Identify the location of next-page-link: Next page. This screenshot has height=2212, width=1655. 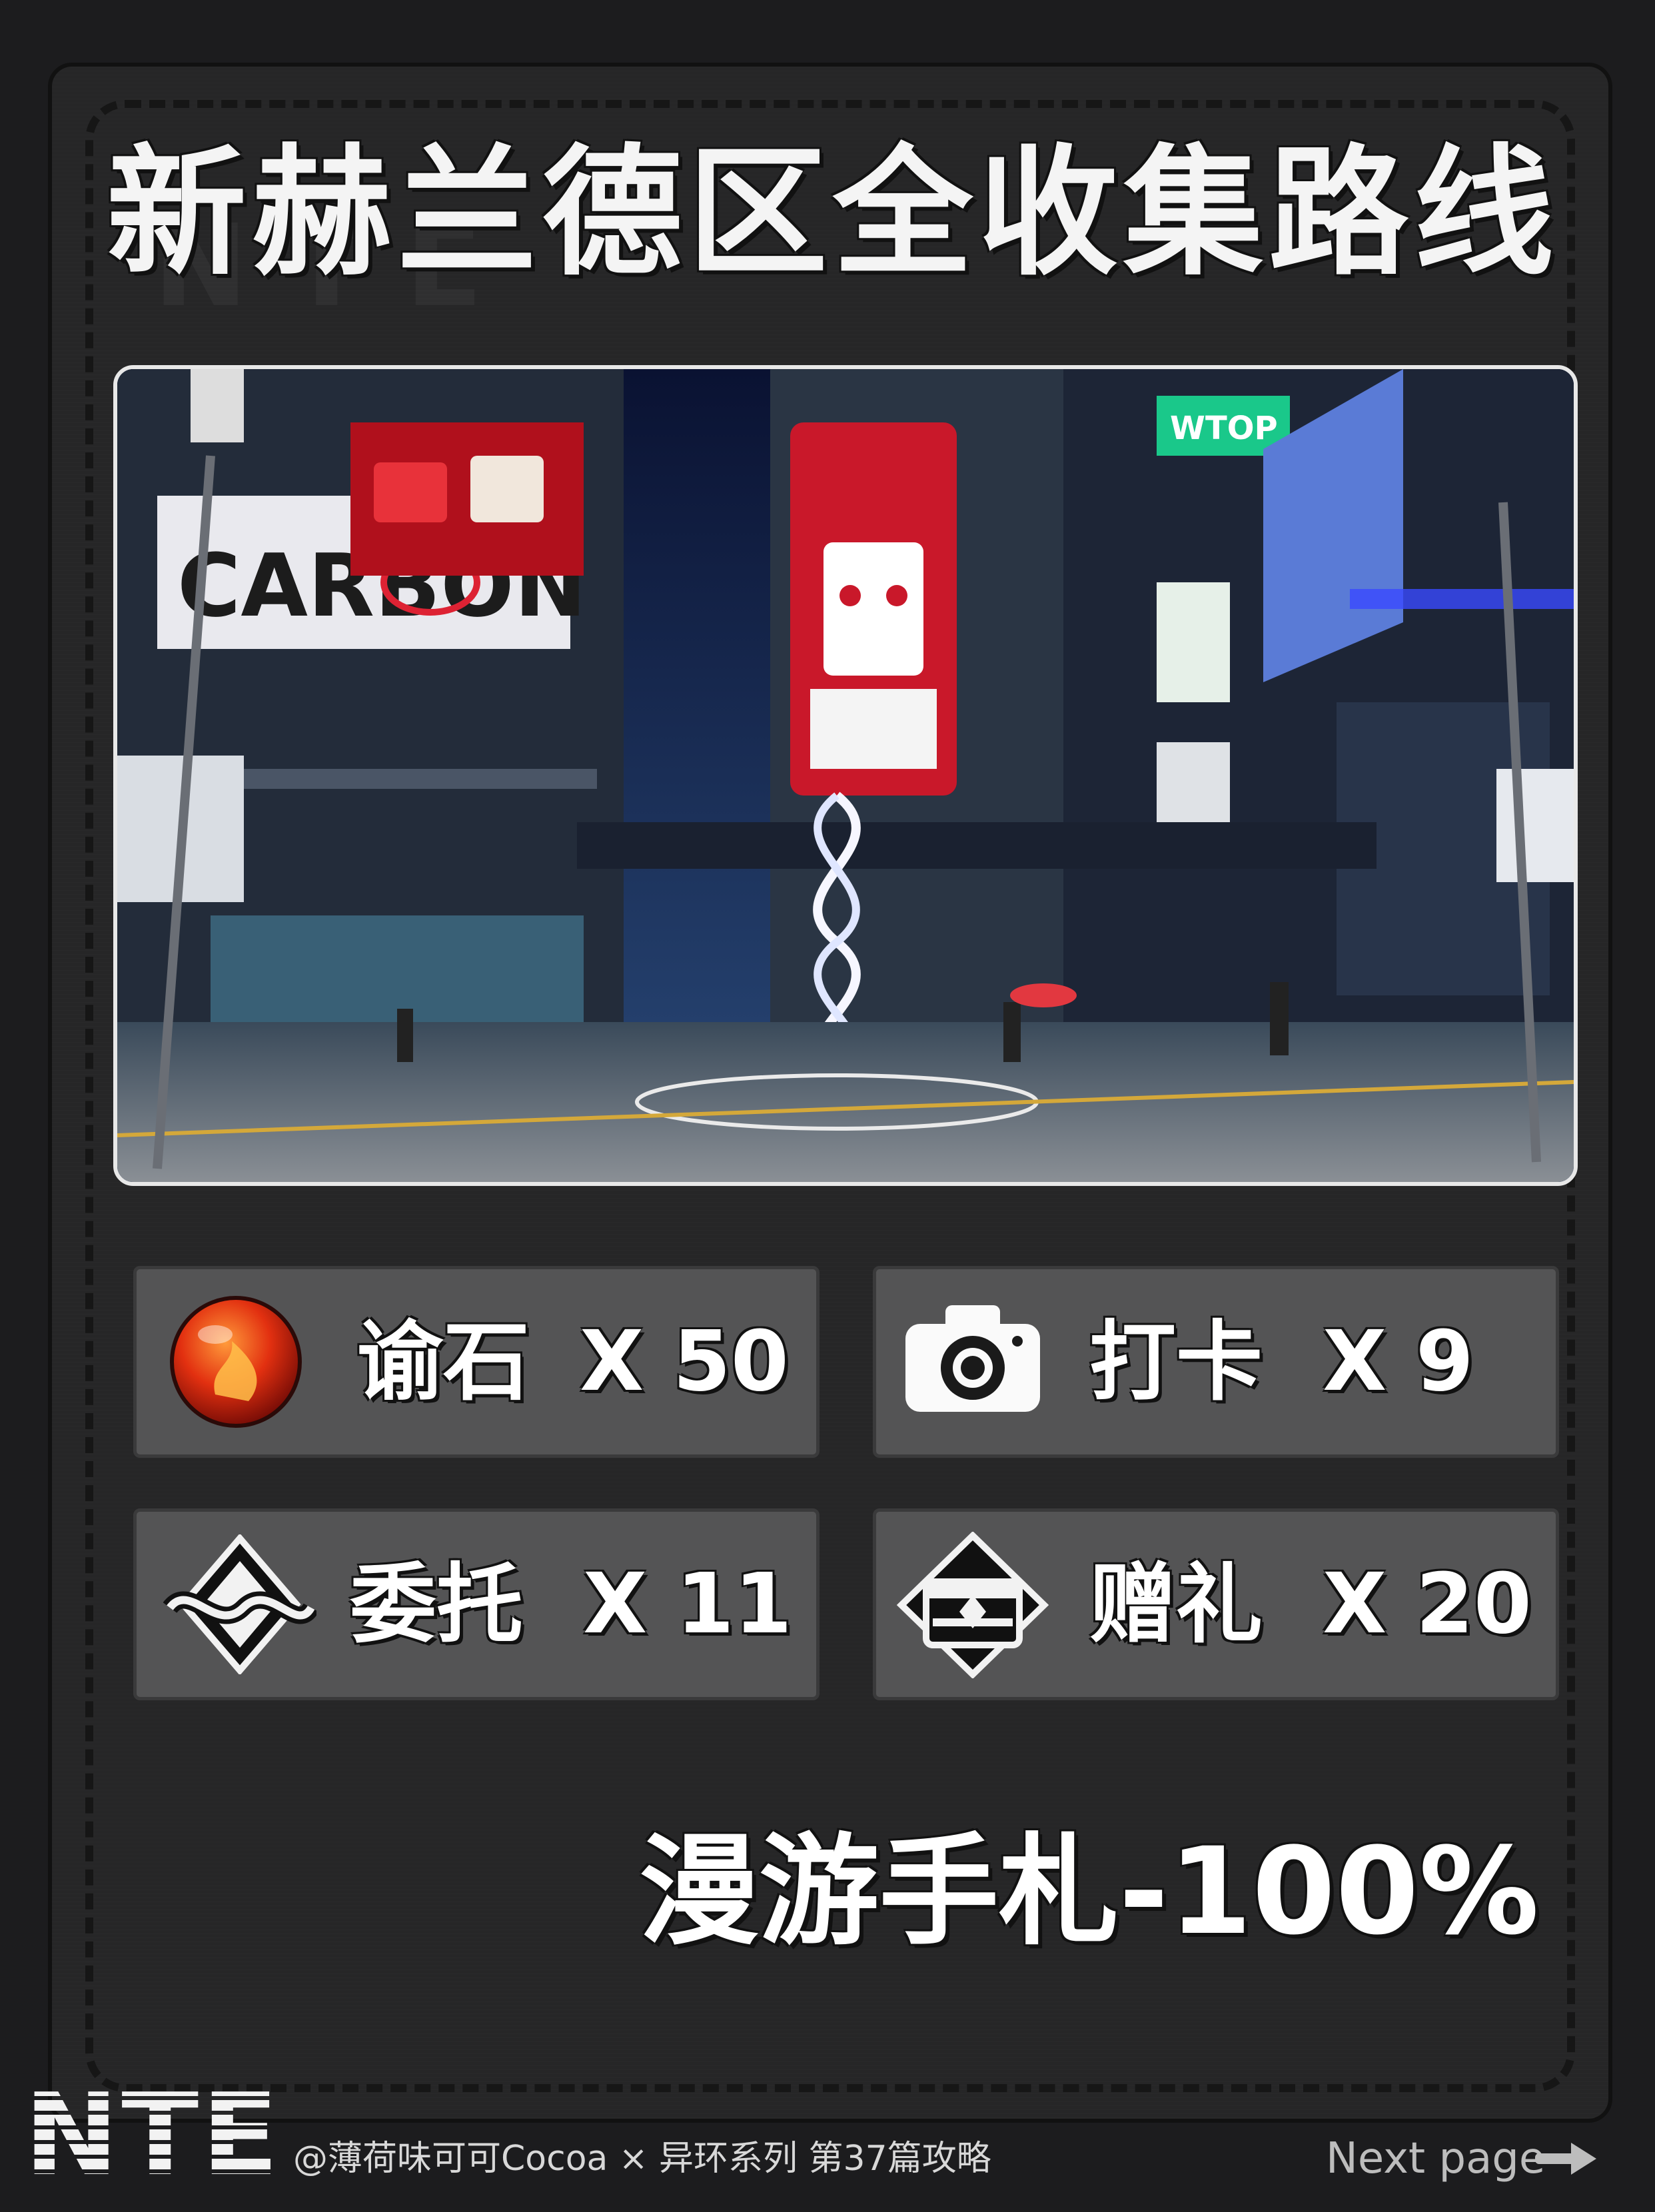
(1435, 2159).